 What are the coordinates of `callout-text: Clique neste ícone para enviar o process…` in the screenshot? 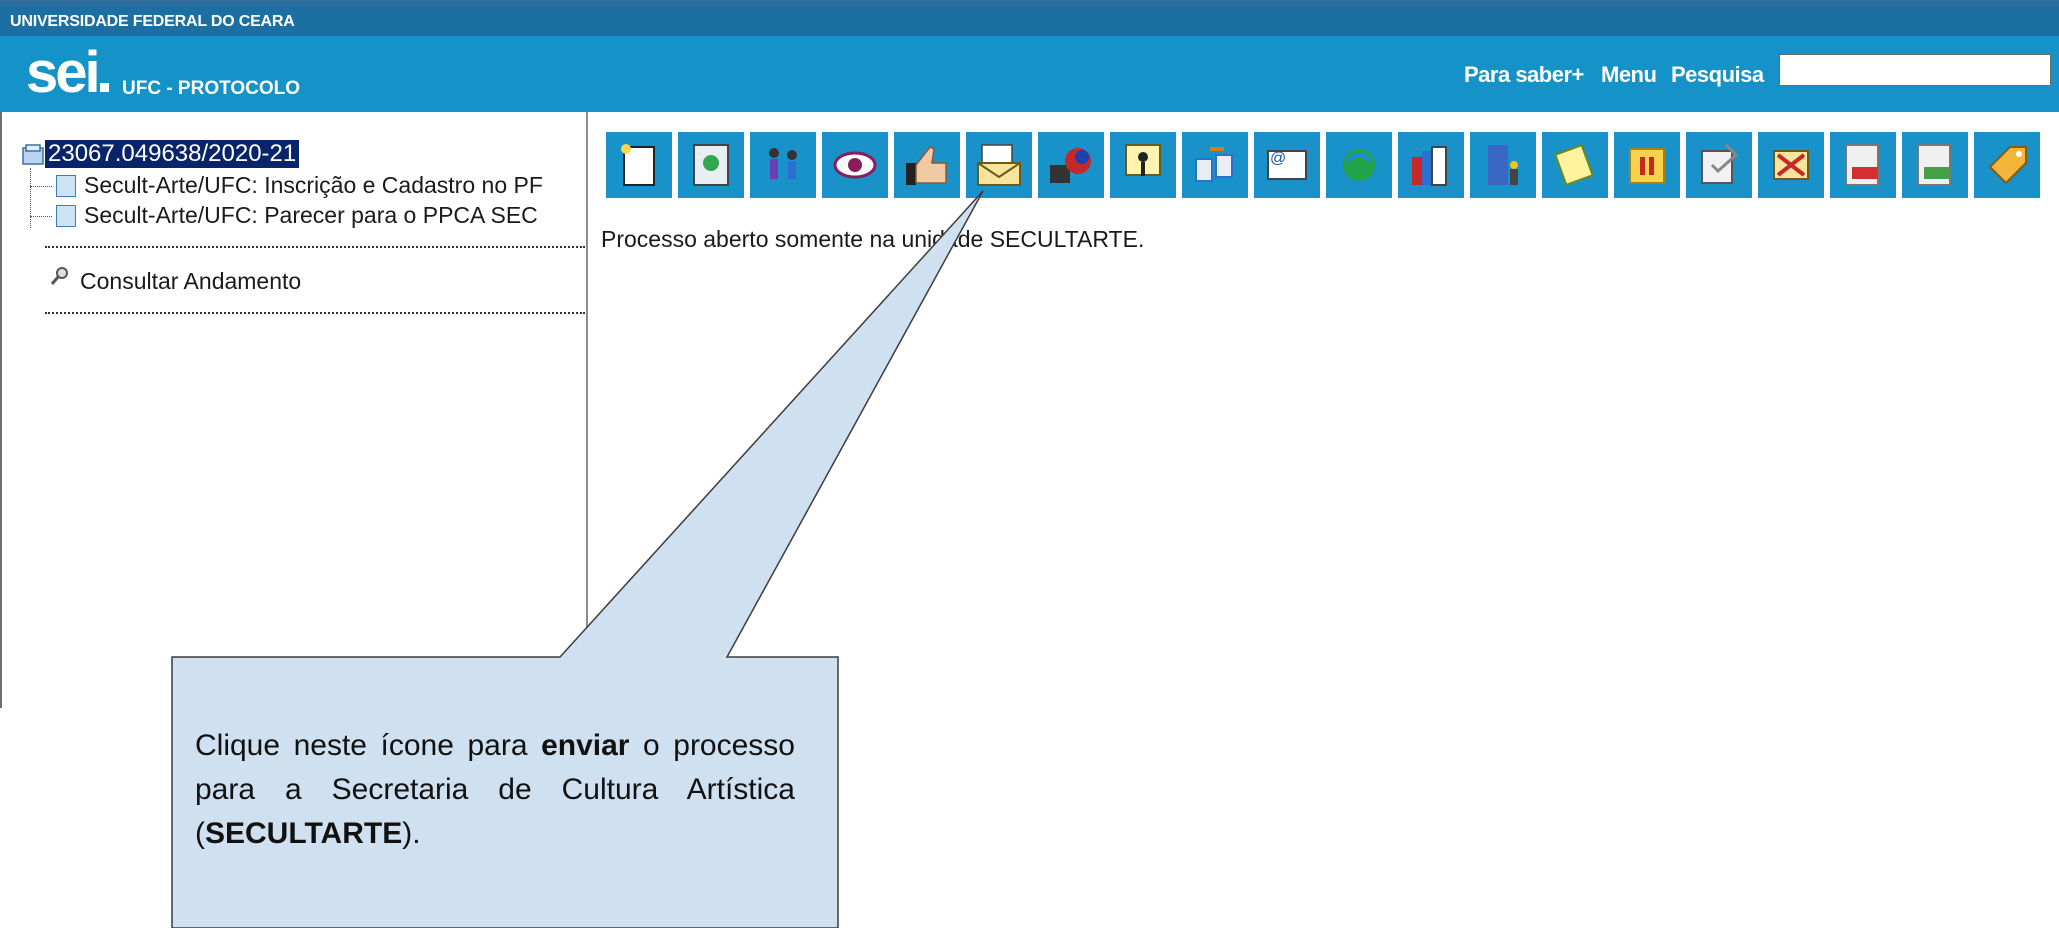 It's located at (495, 790).